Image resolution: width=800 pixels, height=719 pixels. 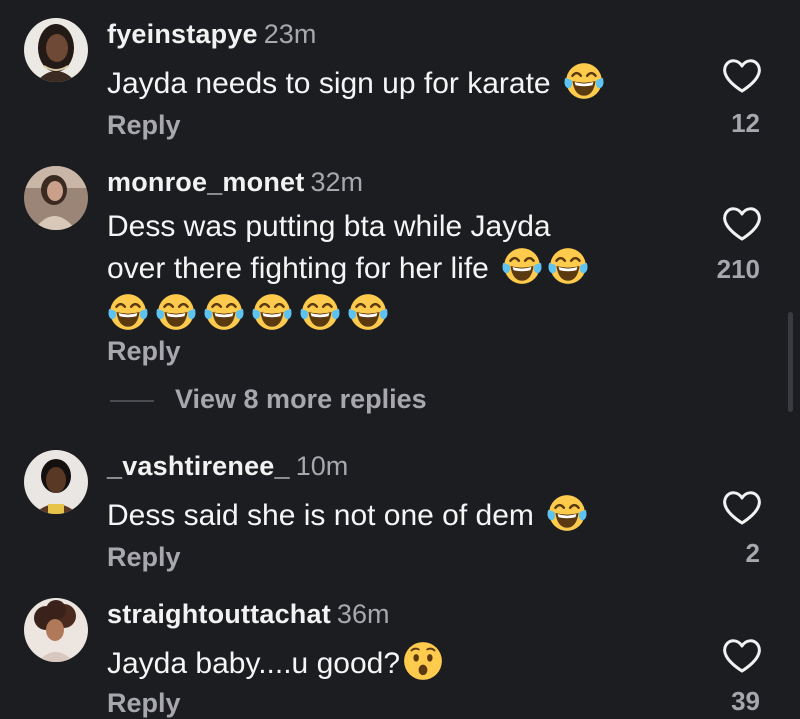 I want to click on avatar, so click(x=56, y=630).